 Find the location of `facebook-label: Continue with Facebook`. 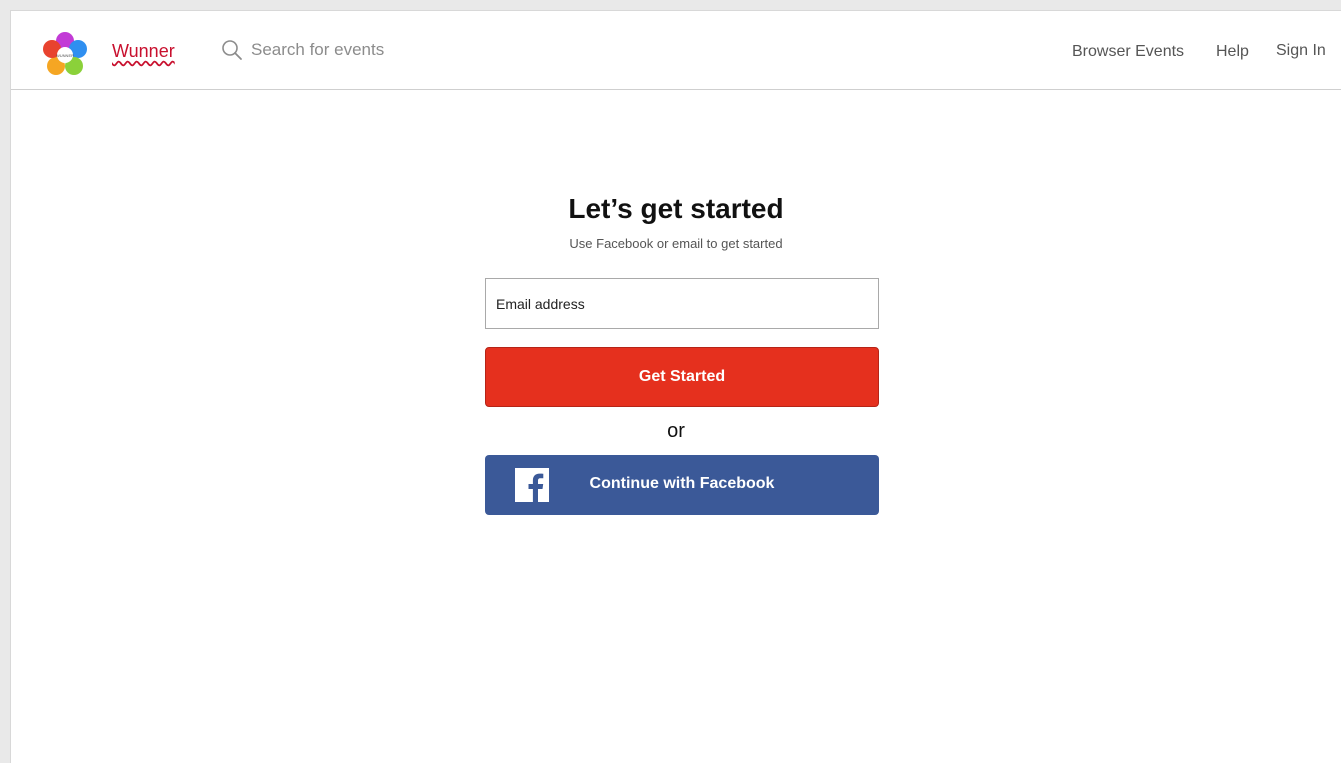

facebook-label: Continue with Facebook is located at coordinates (682, 483).